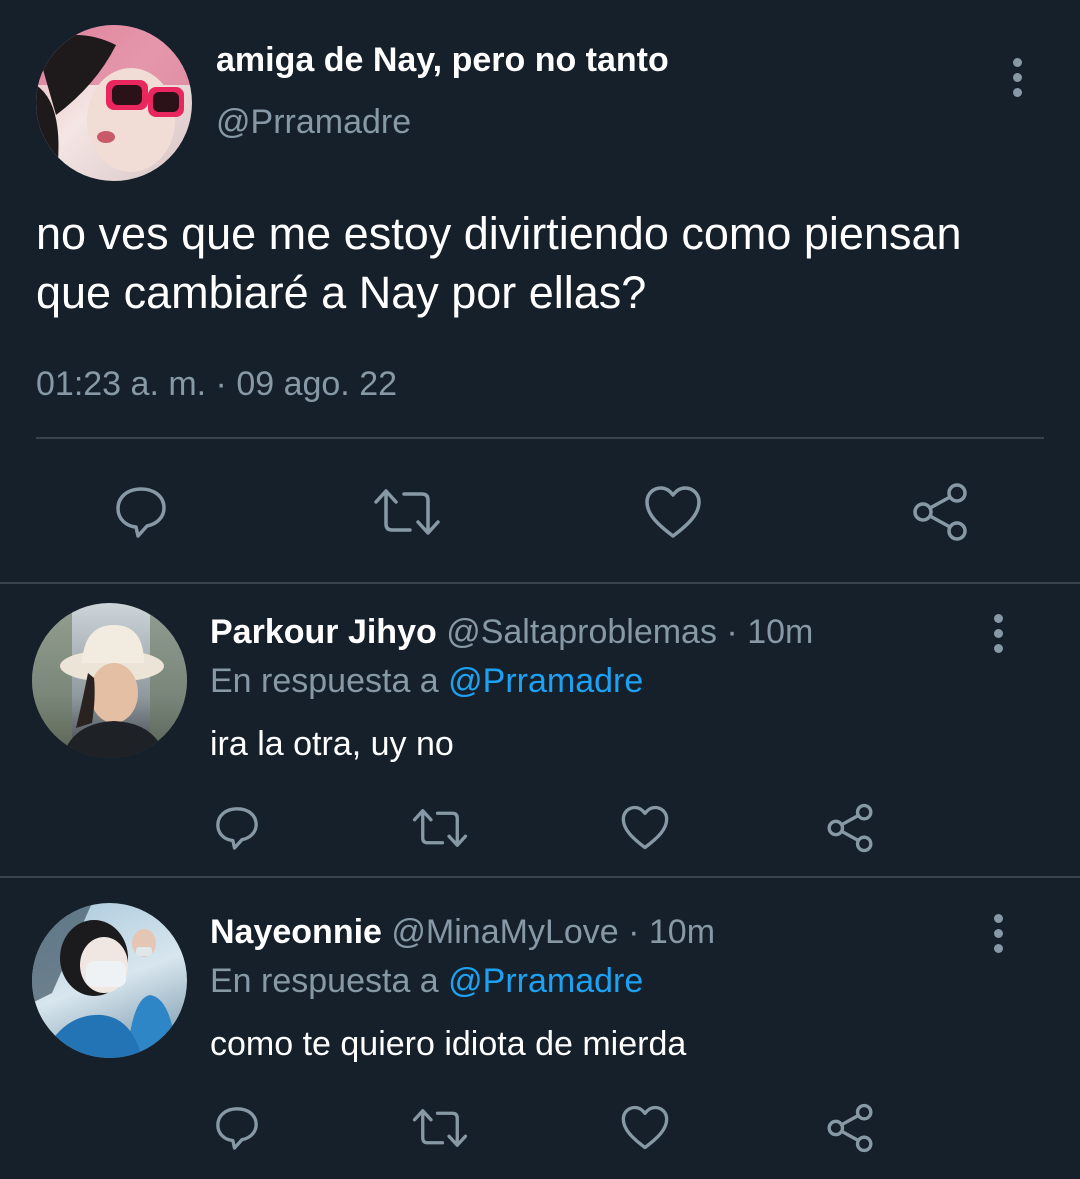 The width and height of the screenshot is (1080, 1179). What do you see at coordinates (448, 1044) in the screenshot?
I see `reply-text: como te quiero idiota de mierda` at bounding box center [448, 1044].